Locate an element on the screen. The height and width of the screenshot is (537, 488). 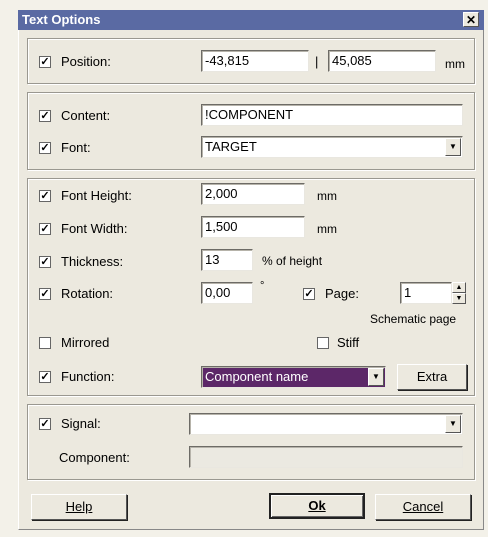
thickness-input: 13 is located at coordinates (227, 260).